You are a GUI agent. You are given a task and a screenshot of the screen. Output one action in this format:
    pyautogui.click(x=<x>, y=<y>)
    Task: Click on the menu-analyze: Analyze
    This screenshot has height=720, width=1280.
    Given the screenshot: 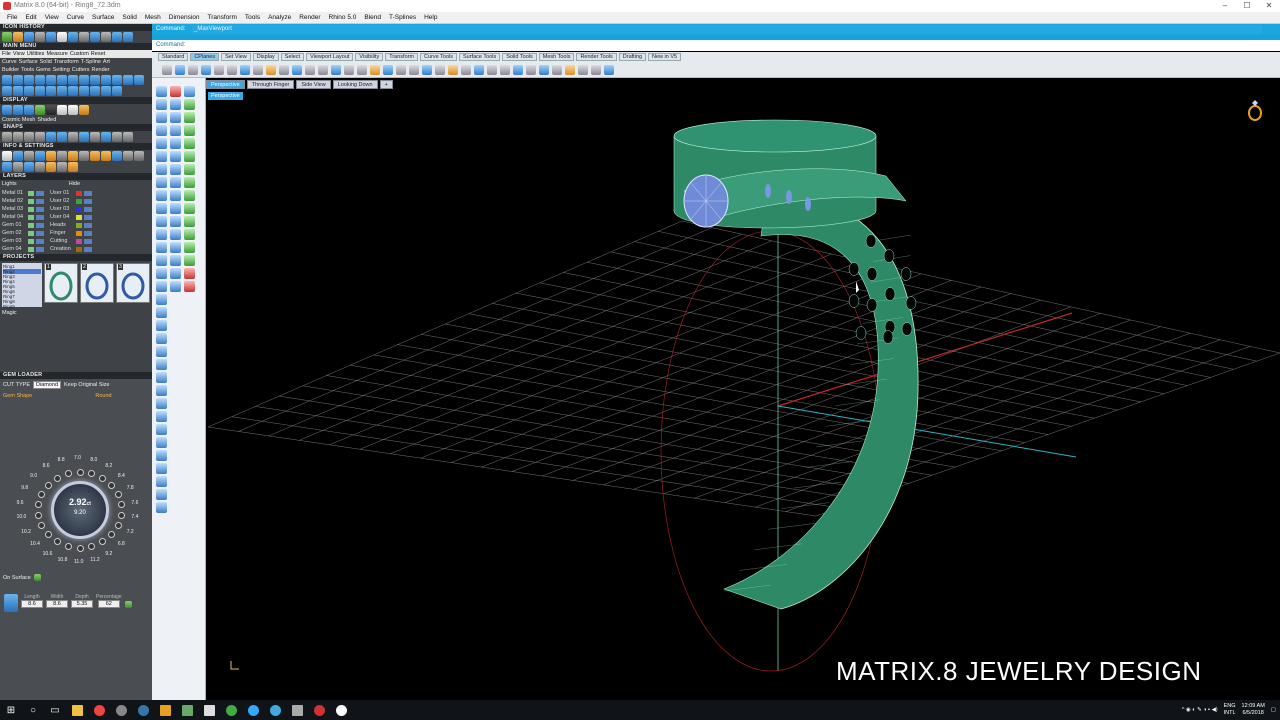 What is the action you would take?
    pyautogui.click(x=279, y=17)
    